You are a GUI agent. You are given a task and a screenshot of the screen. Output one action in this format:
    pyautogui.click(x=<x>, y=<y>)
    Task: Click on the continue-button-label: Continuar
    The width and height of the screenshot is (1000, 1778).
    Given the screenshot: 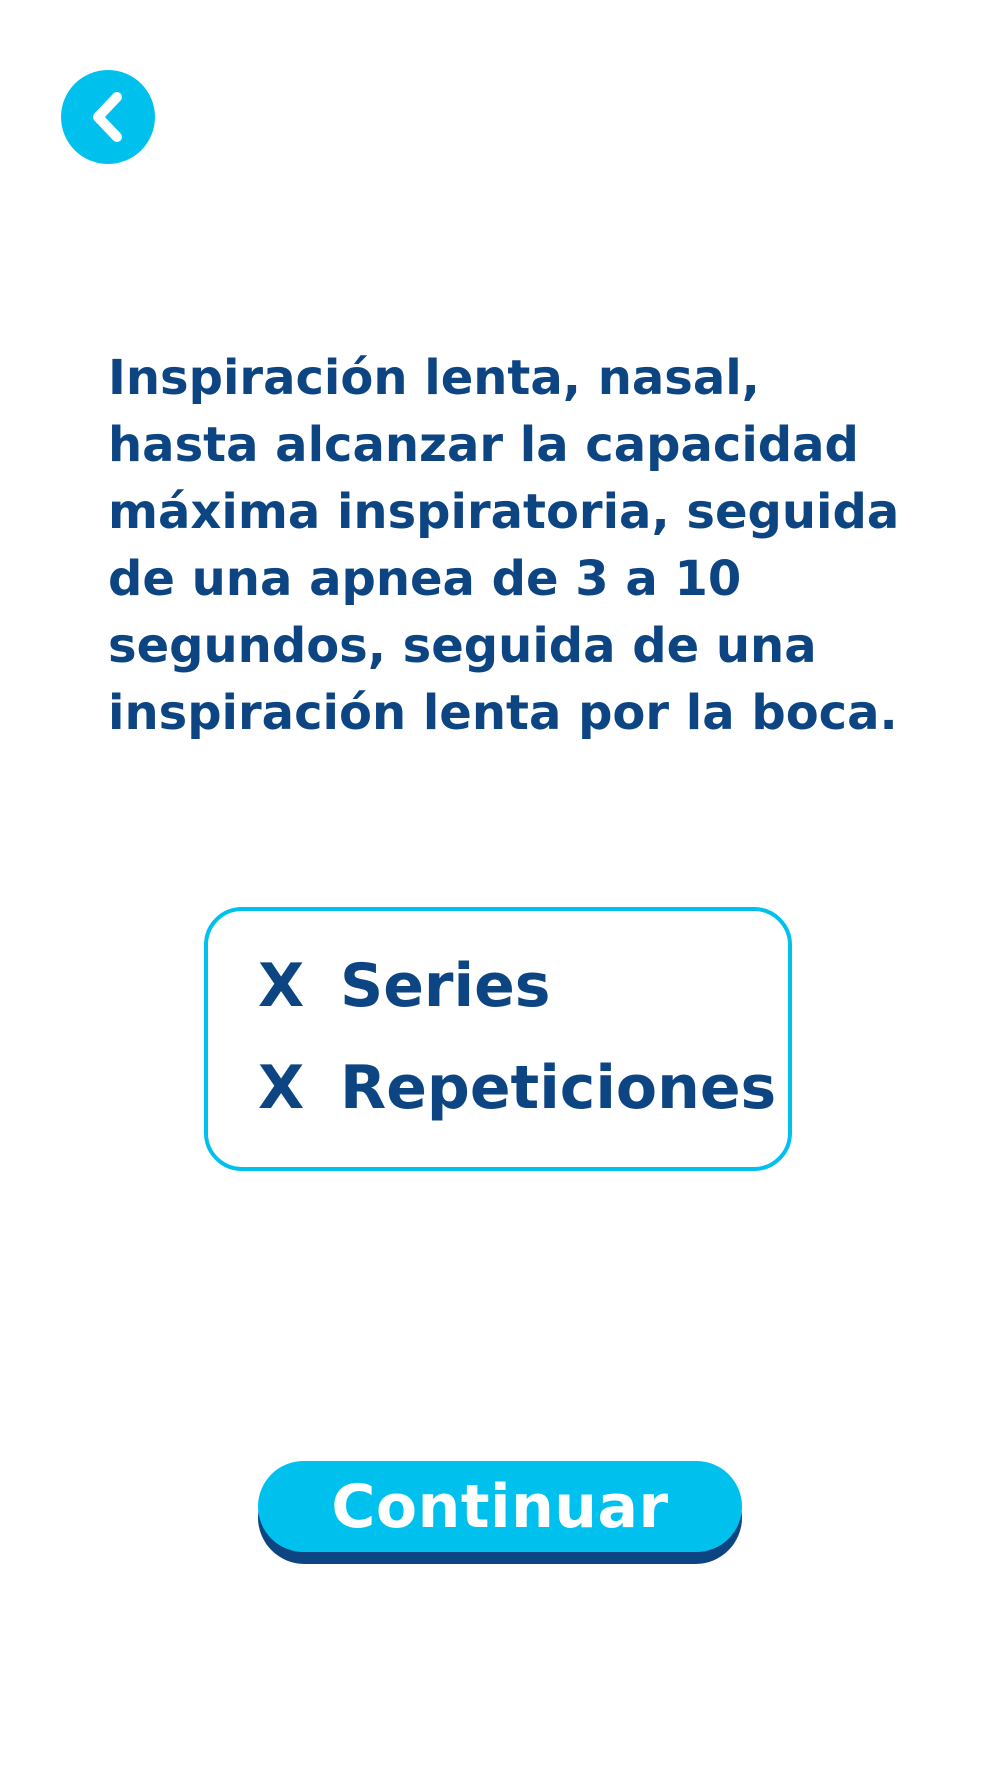 What is the action you would take?
    pyautogui.click(x=500, y=1506)
    